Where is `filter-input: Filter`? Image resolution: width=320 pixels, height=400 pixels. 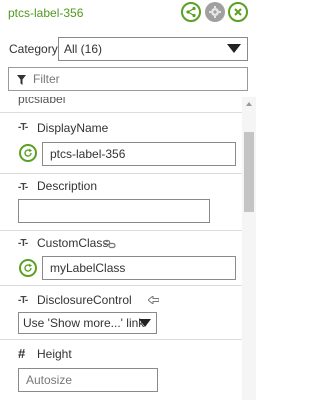
filter-input: Filter is located at coordinates (128, 79).